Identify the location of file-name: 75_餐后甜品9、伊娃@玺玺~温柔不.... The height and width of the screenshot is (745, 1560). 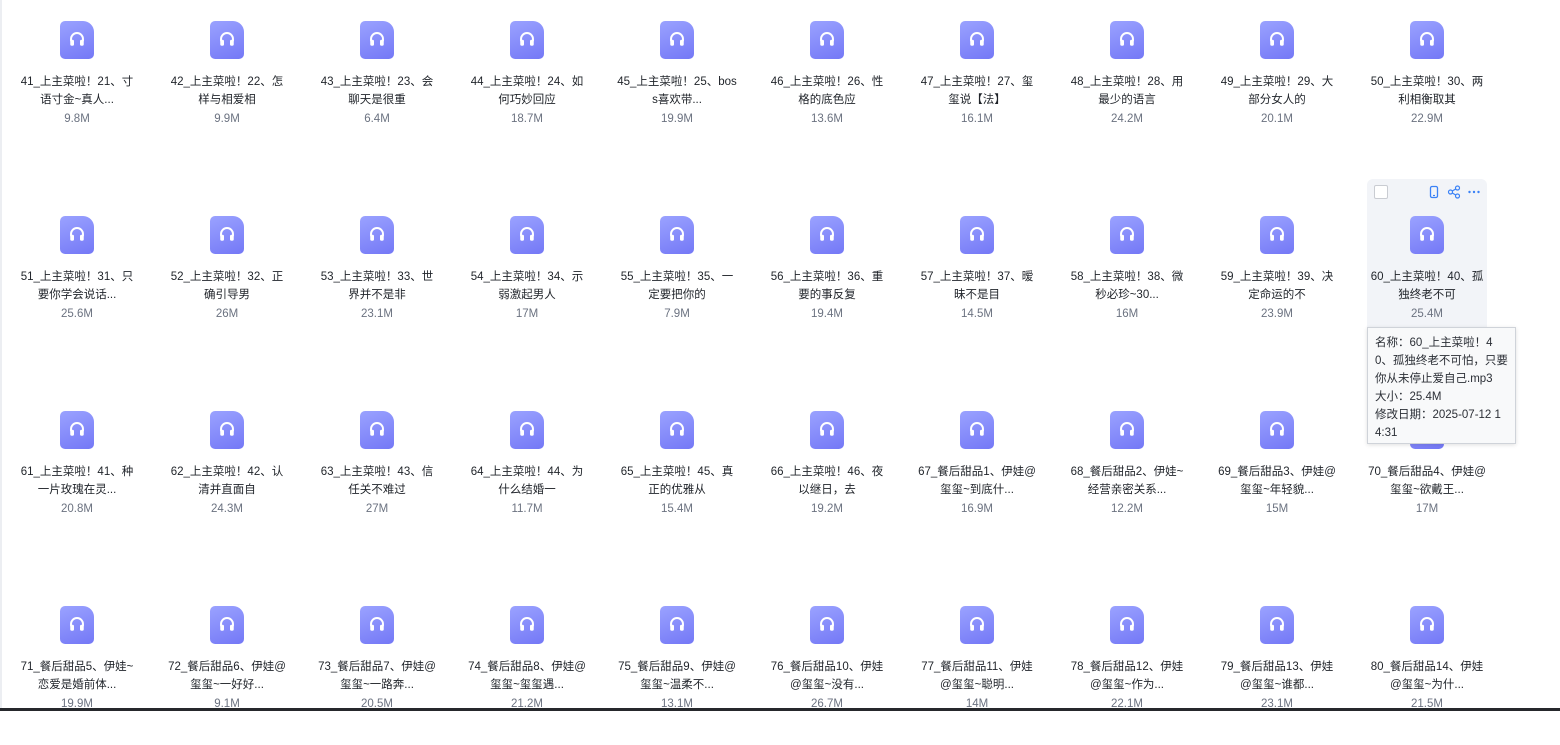
(677, 676).